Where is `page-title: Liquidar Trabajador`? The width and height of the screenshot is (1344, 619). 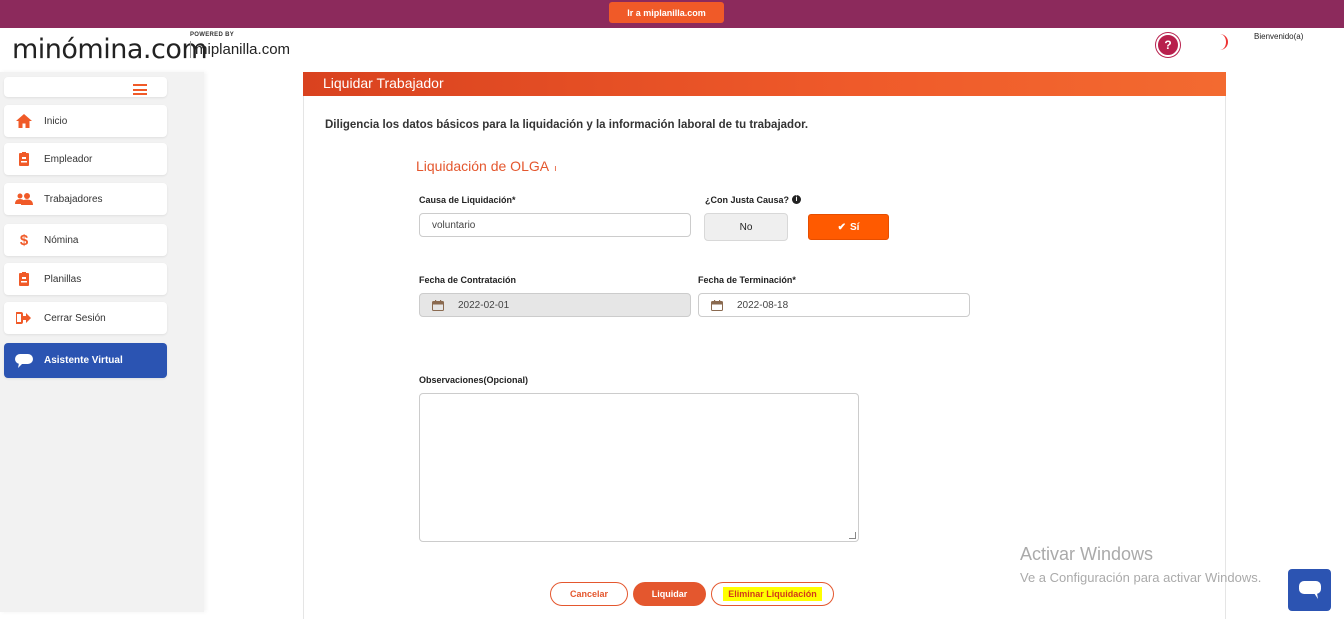 page-title: Liquidar Trabajador is located at coordinates (383, 83).